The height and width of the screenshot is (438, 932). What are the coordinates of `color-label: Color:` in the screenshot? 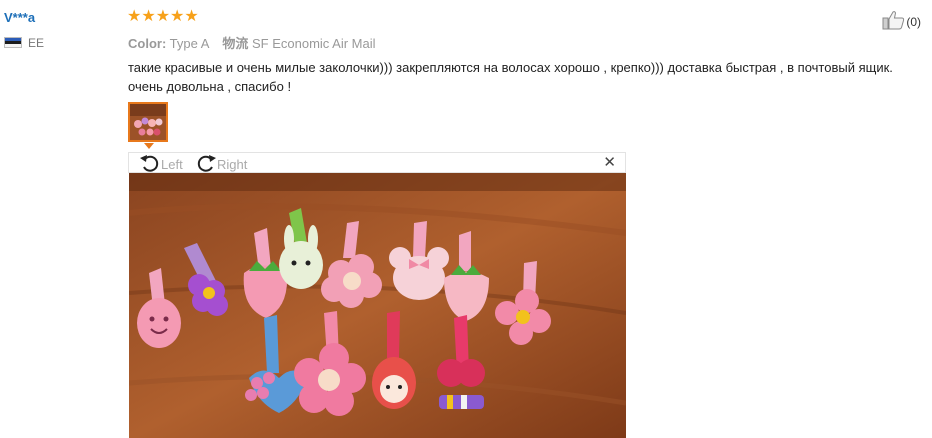 It's located at (147, 43).